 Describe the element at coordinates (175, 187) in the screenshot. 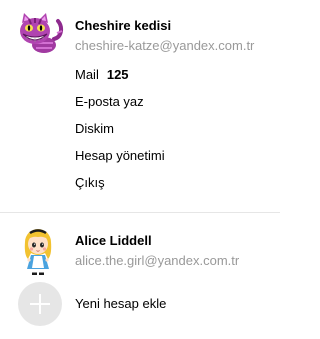

I see `menu-item-logout: Çıkış` at that location.